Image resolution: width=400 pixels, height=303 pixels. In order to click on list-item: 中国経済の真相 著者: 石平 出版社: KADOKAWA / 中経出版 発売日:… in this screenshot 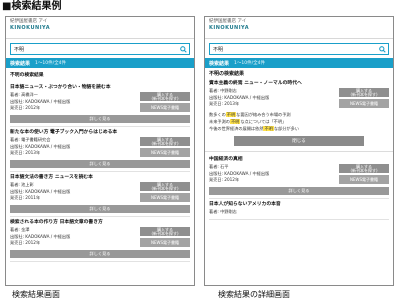, I will do `click(299, 176)`.